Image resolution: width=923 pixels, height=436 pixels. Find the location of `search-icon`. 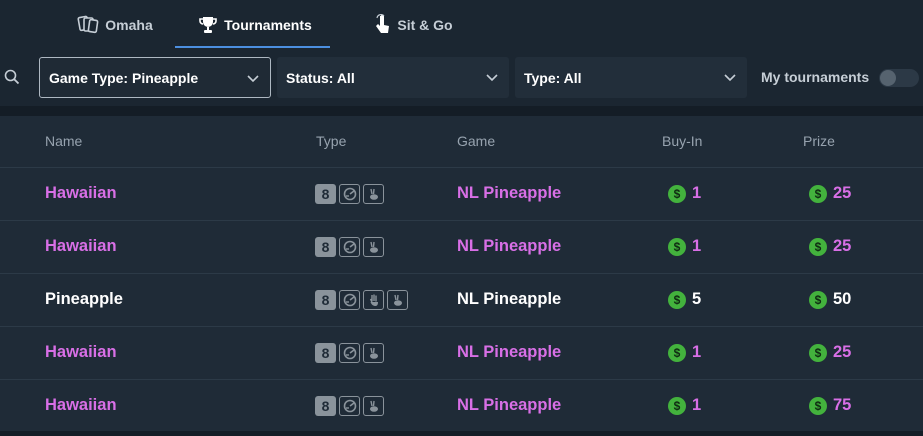

search-icon is located at coordinates (12, 79).